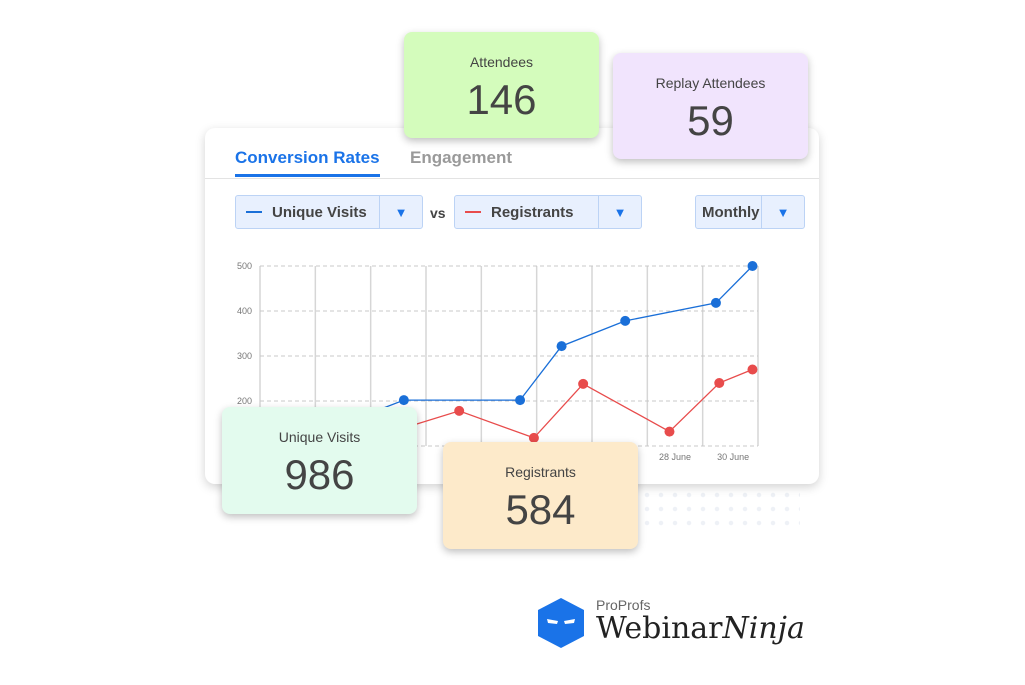 This screenshot has height=685, width=1025. I want to click on logo-product-italic: Ninja, so click(763, 628).